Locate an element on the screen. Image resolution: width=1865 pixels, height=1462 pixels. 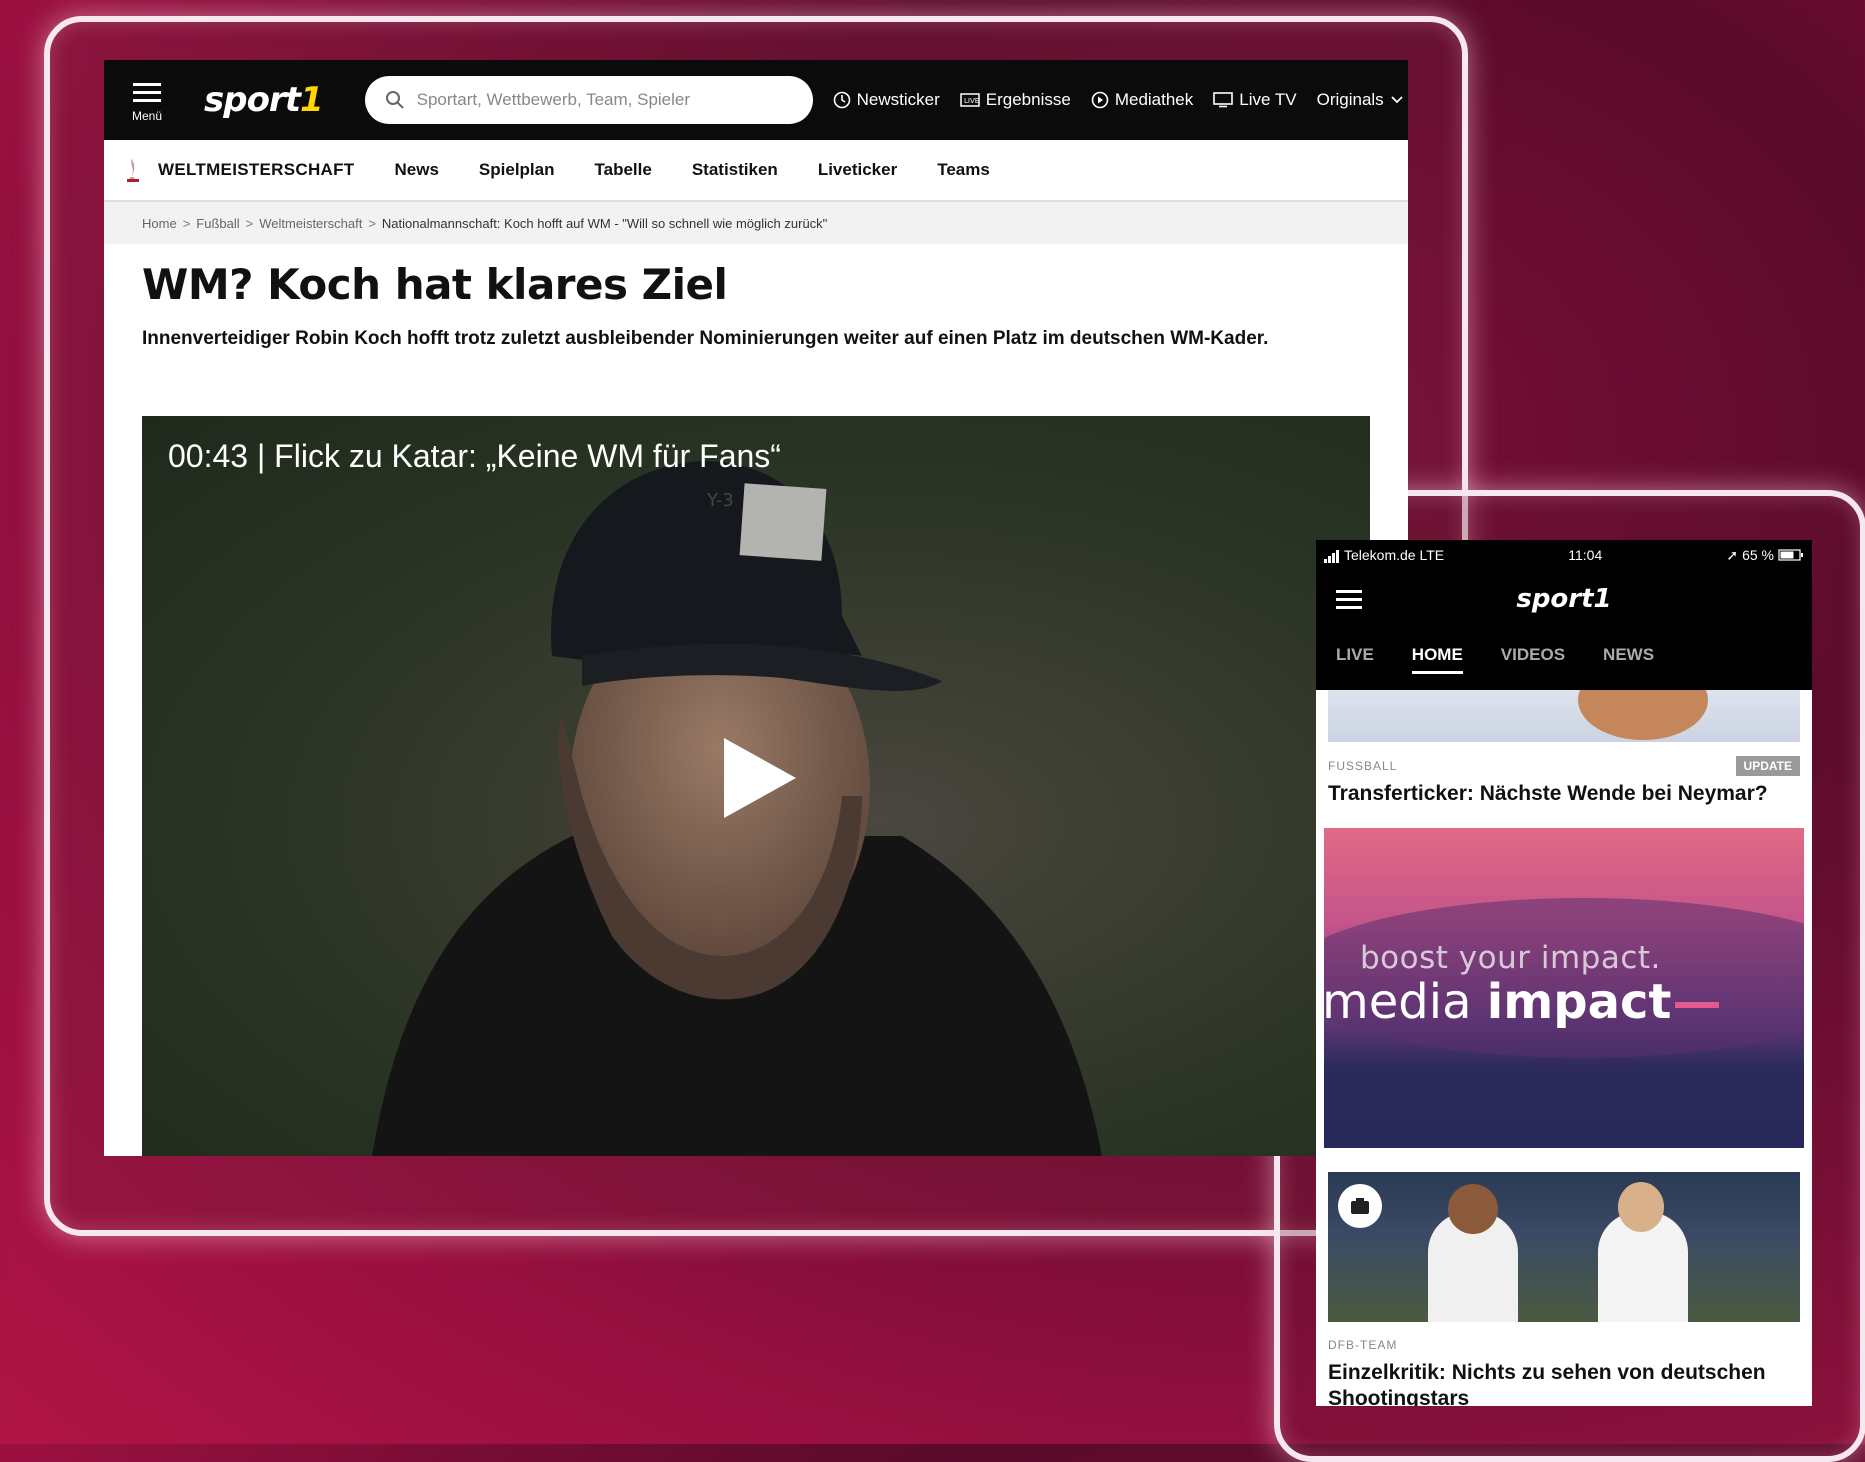
status-time: 11:04 is located at coordinates (1585, 555).